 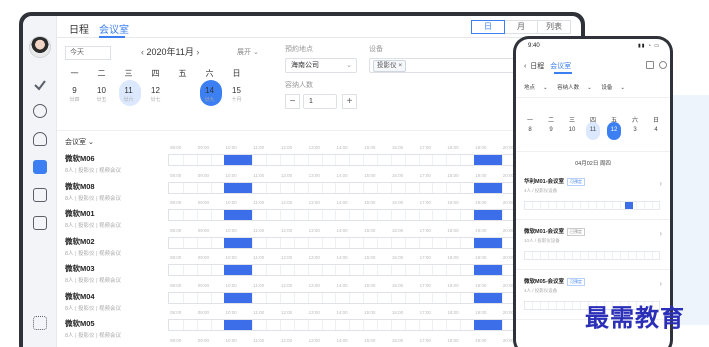 I want to click on tab-meeting-room: 会议室, so click(x=114, y=28).